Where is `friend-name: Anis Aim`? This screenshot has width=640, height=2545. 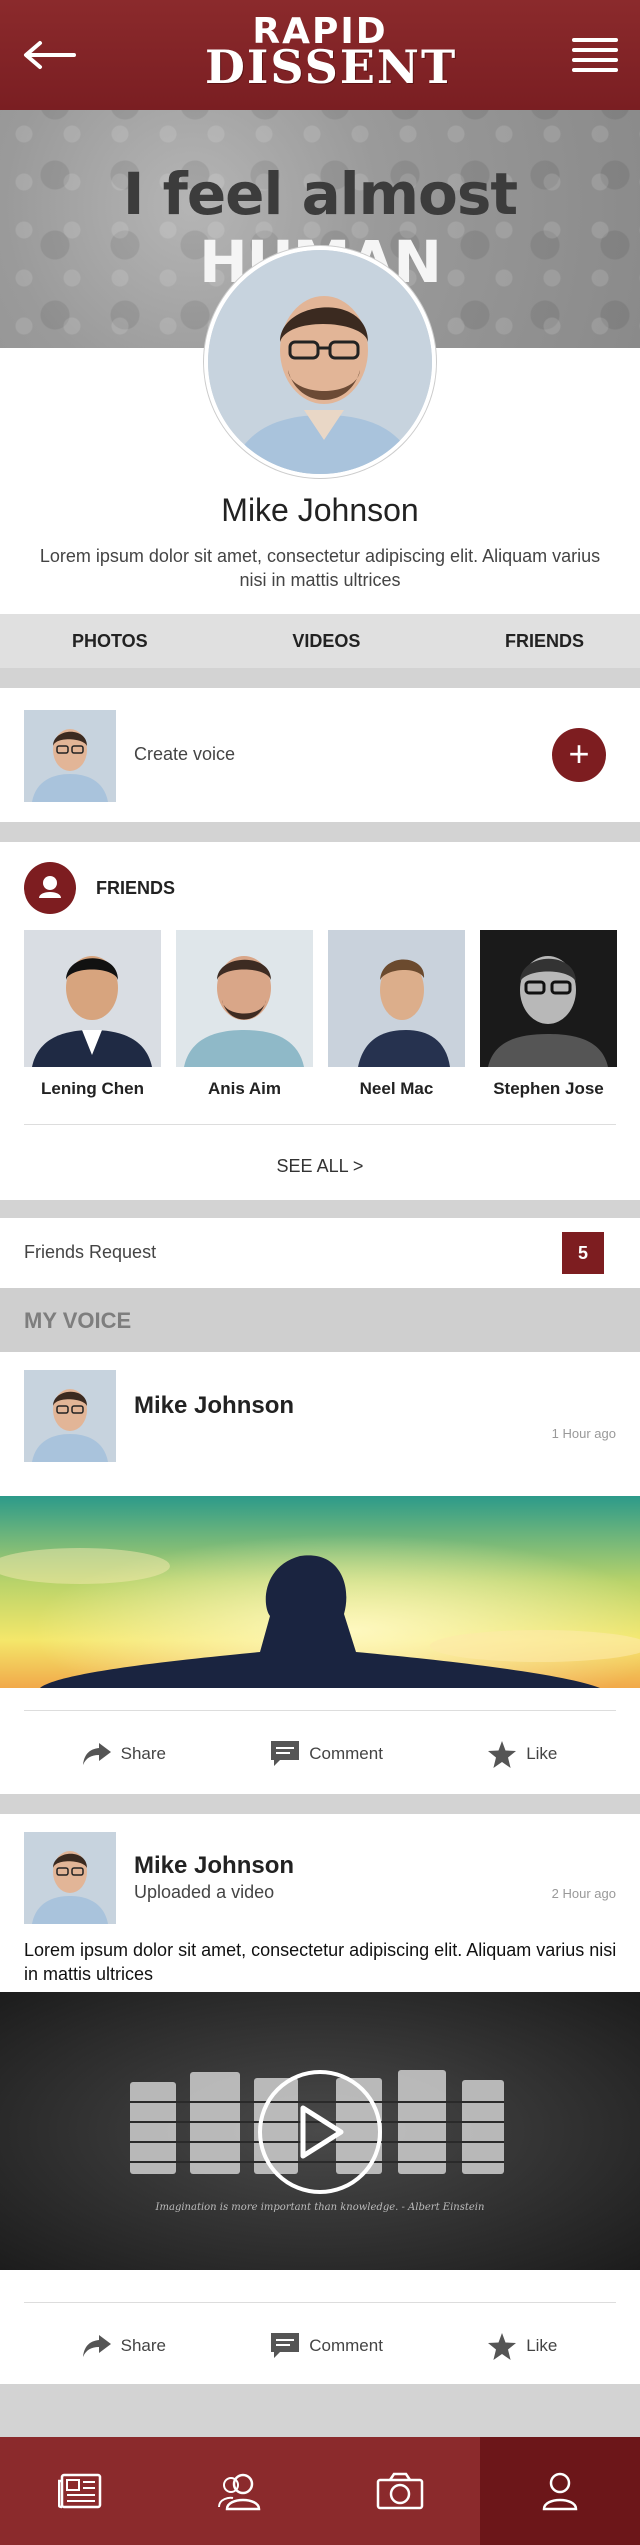
friend-name: Anis Aim is located at coordinates (244, 1088).